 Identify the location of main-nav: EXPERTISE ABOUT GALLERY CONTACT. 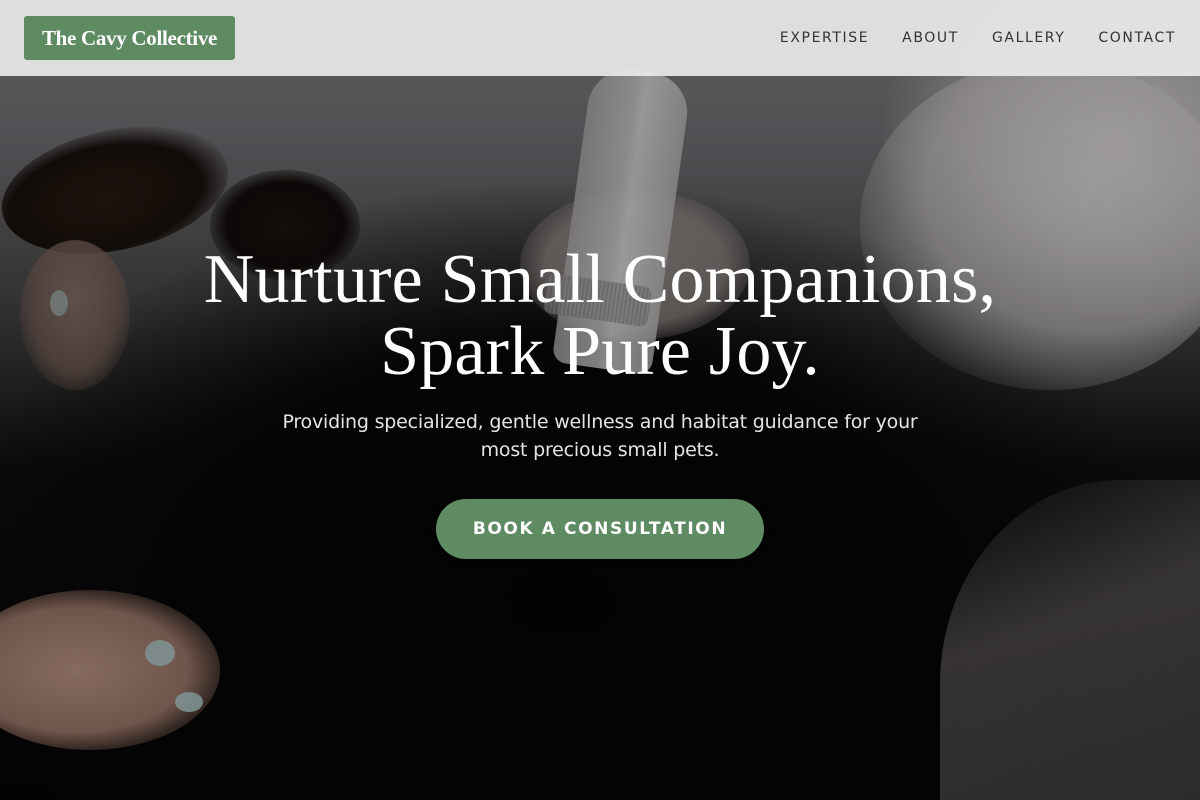
(978, 38).